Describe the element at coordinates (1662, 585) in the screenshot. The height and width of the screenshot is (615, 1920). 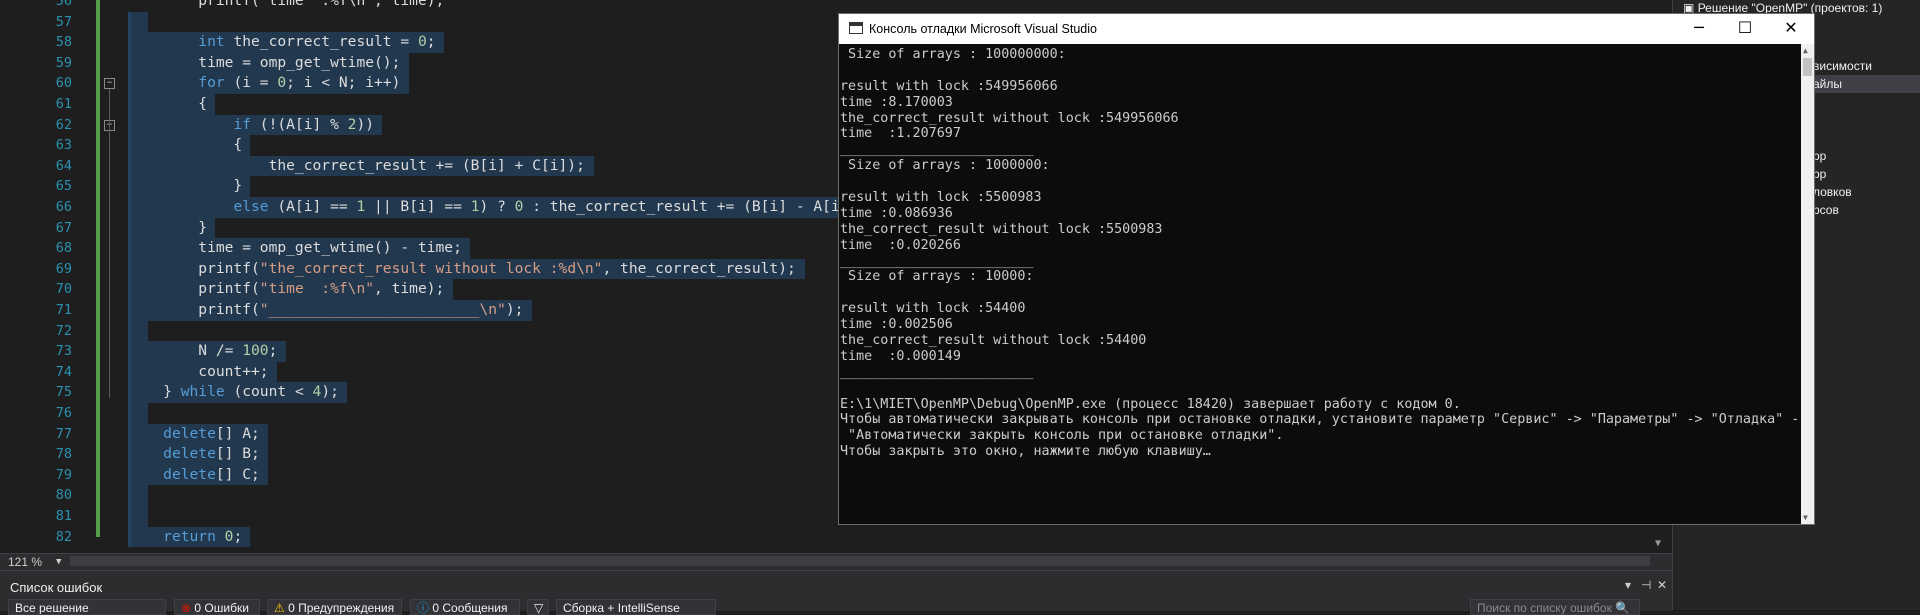
I see `close-icon: ✕` at that location.